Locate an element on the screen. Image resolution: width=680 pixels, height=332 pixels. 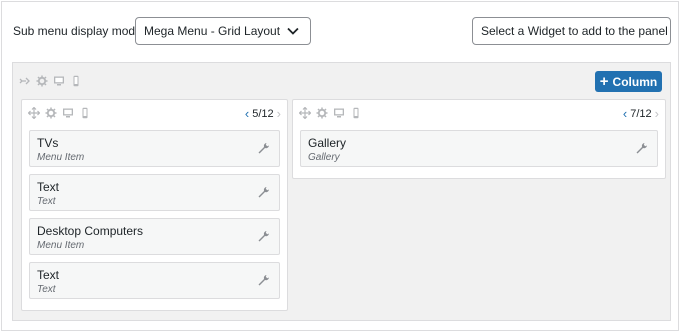
panel-toolbar is located at coordinates (50, 81).